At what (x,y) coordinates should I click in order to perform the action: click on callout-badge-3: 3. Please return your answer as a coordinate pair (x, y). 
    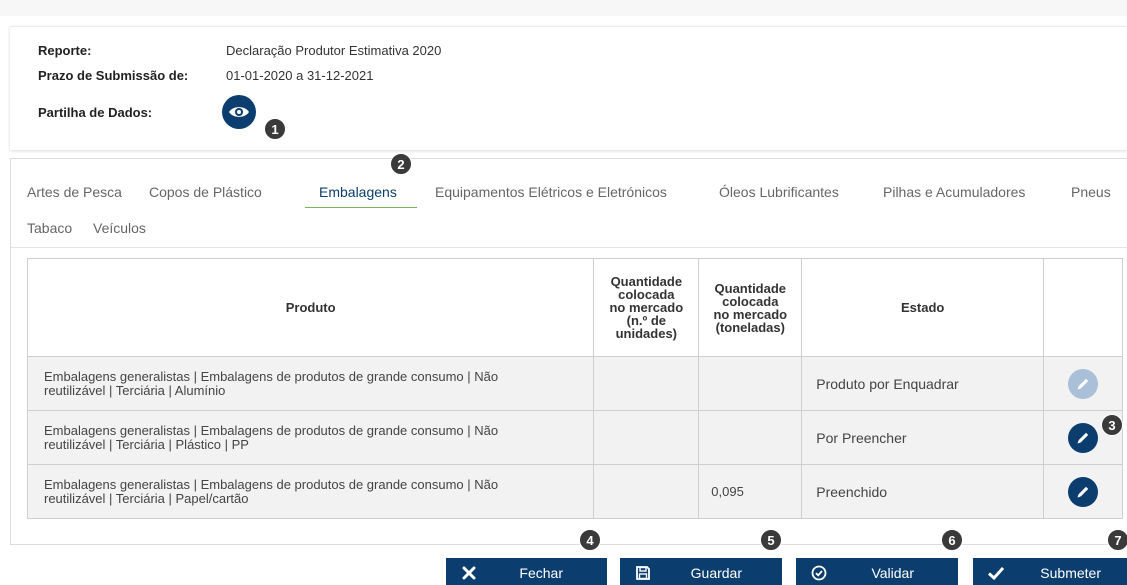
    Looking at the image, I should click on (1112, 425).